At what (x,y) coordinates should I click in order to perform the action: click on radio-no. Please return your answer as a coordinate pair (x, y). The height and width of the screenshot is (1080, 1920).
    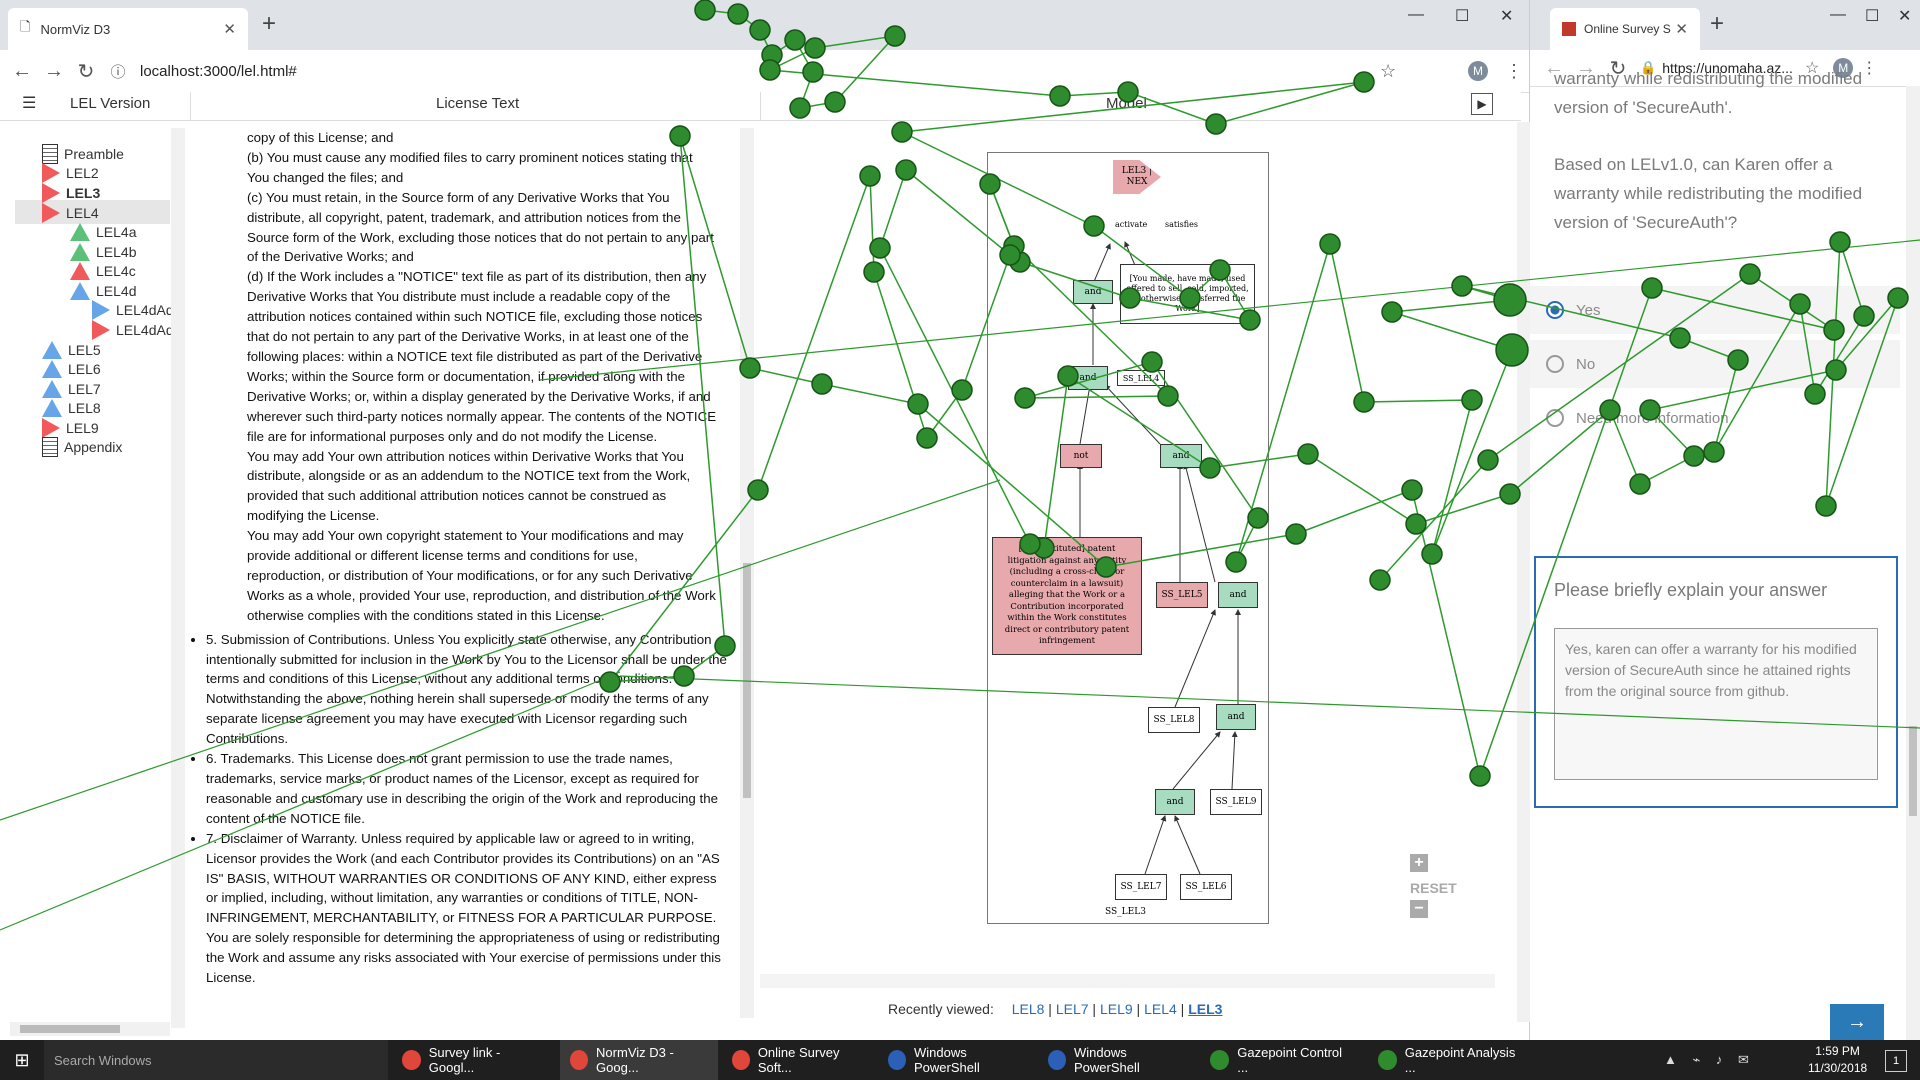
    Looking at the image, I should click on (1555, 364).